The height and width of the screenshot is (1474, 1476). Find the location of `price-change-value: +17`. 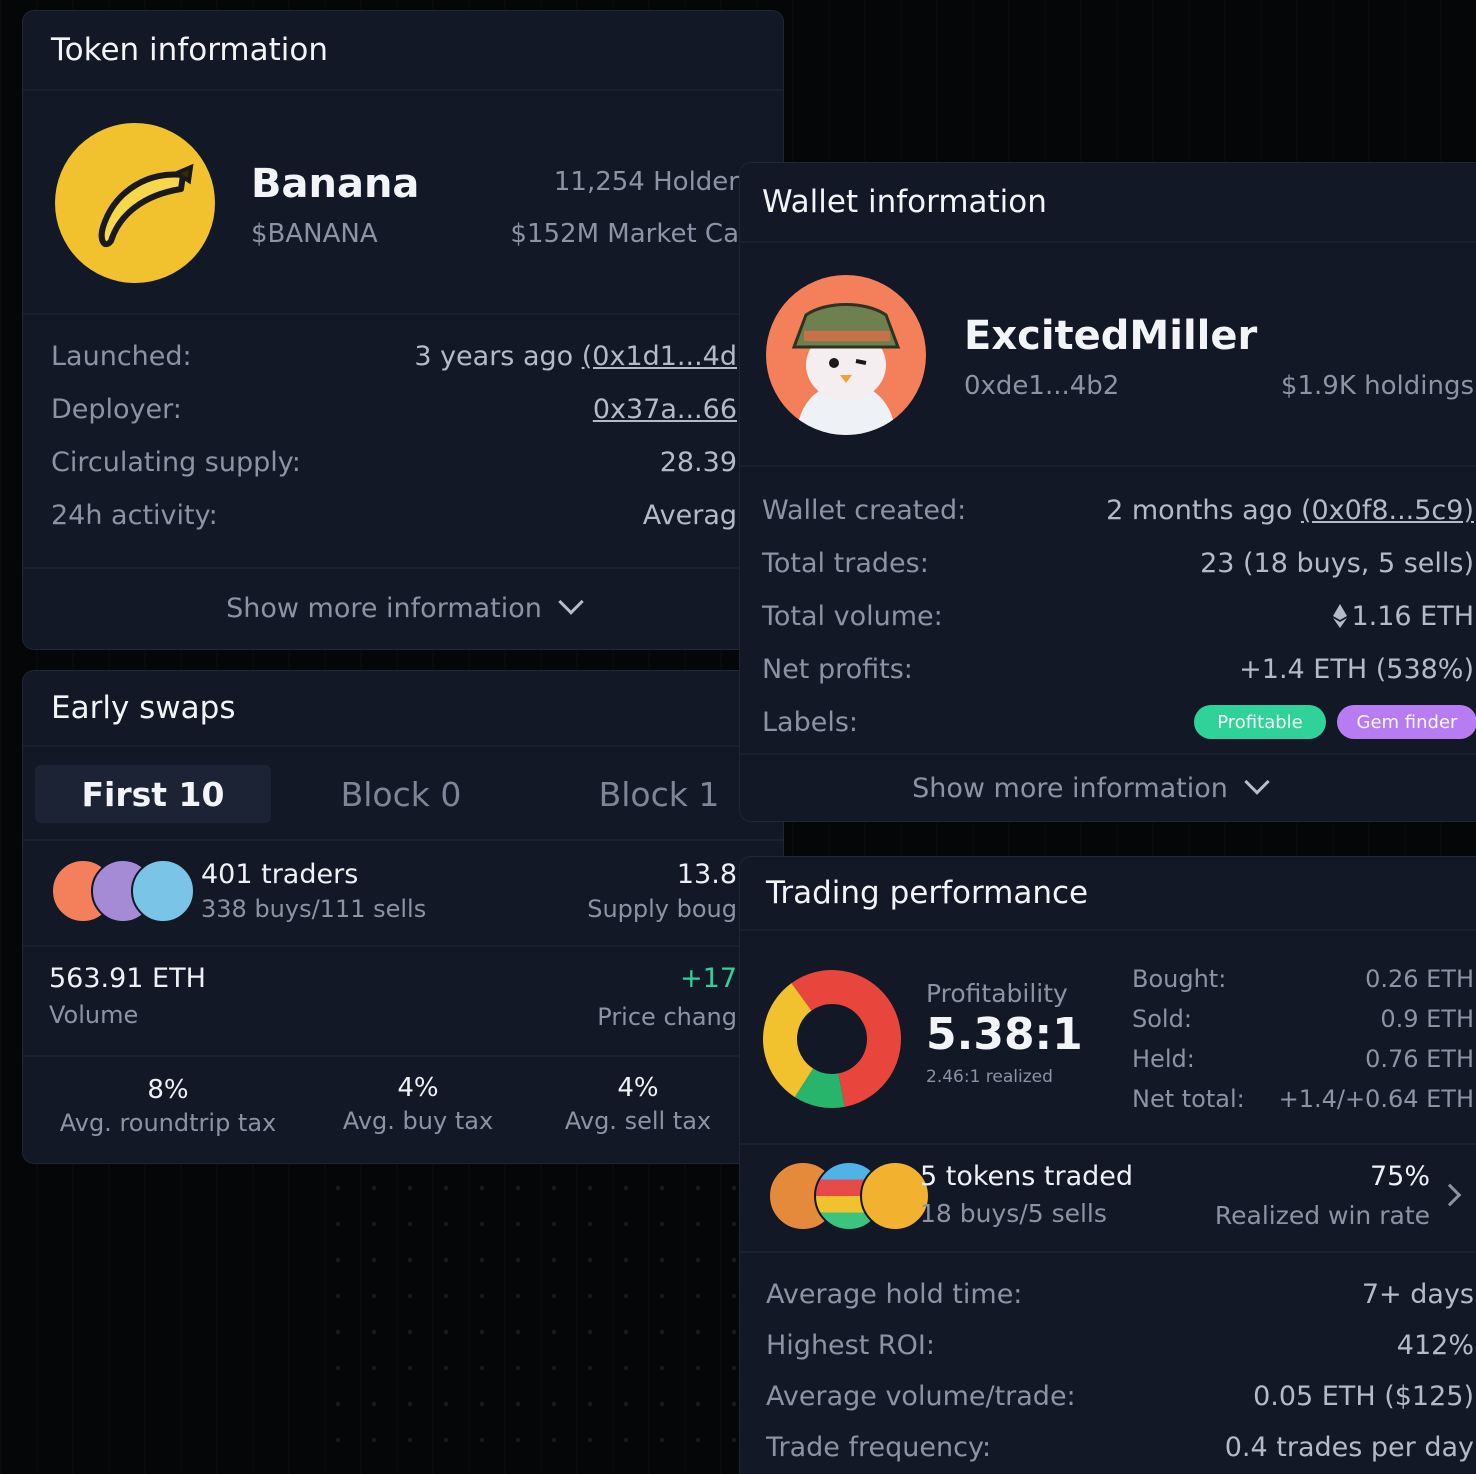

price-change-value: +17 is located at coordinates (708, 978).